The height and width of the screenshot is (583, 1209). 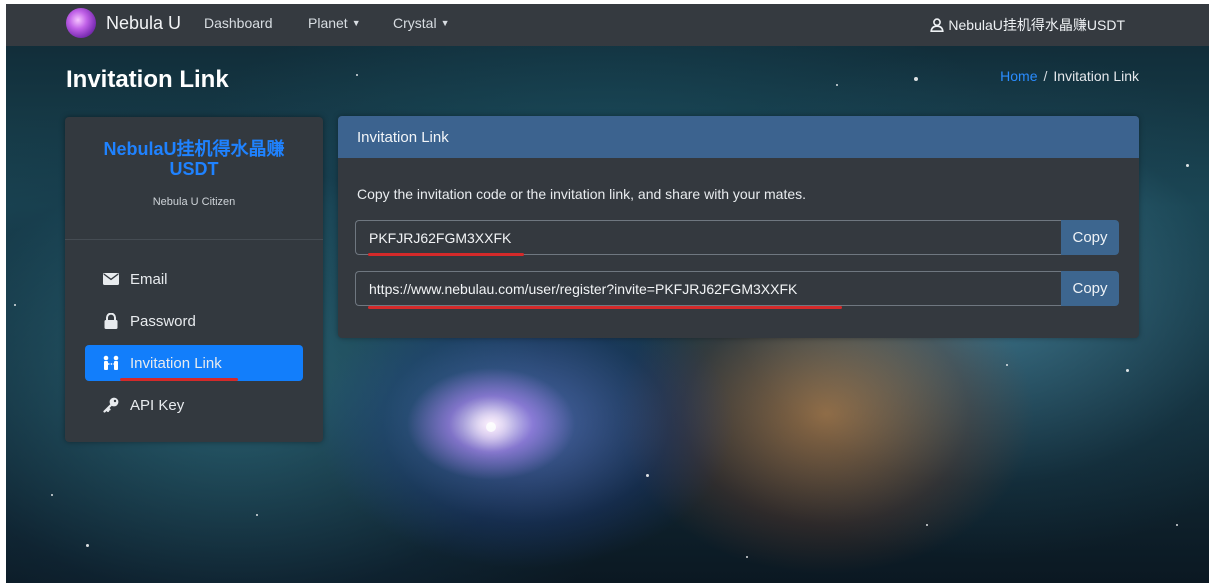 I want to click on nav-dashboard: Dashboard, so click(x=238, y=23).